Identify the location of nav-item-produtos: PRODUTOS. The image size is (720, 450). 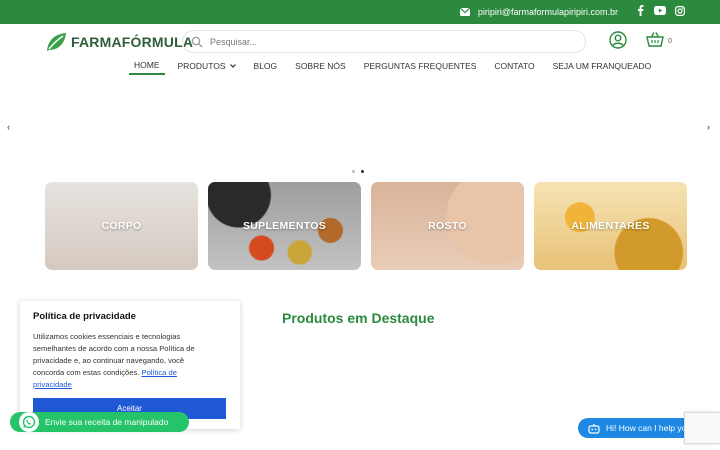
(207, 66).